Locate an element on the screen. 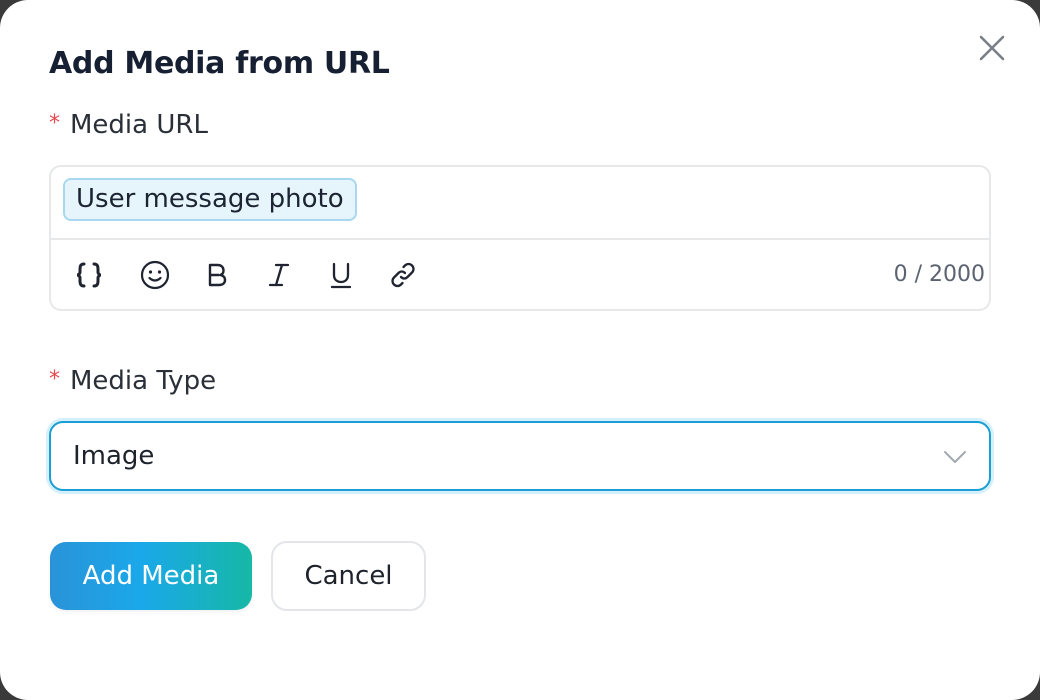 Image resolution: width=1040 pixels, height=700 pixels. media-type-label: * Media Type is located at coordinates (132, 381).